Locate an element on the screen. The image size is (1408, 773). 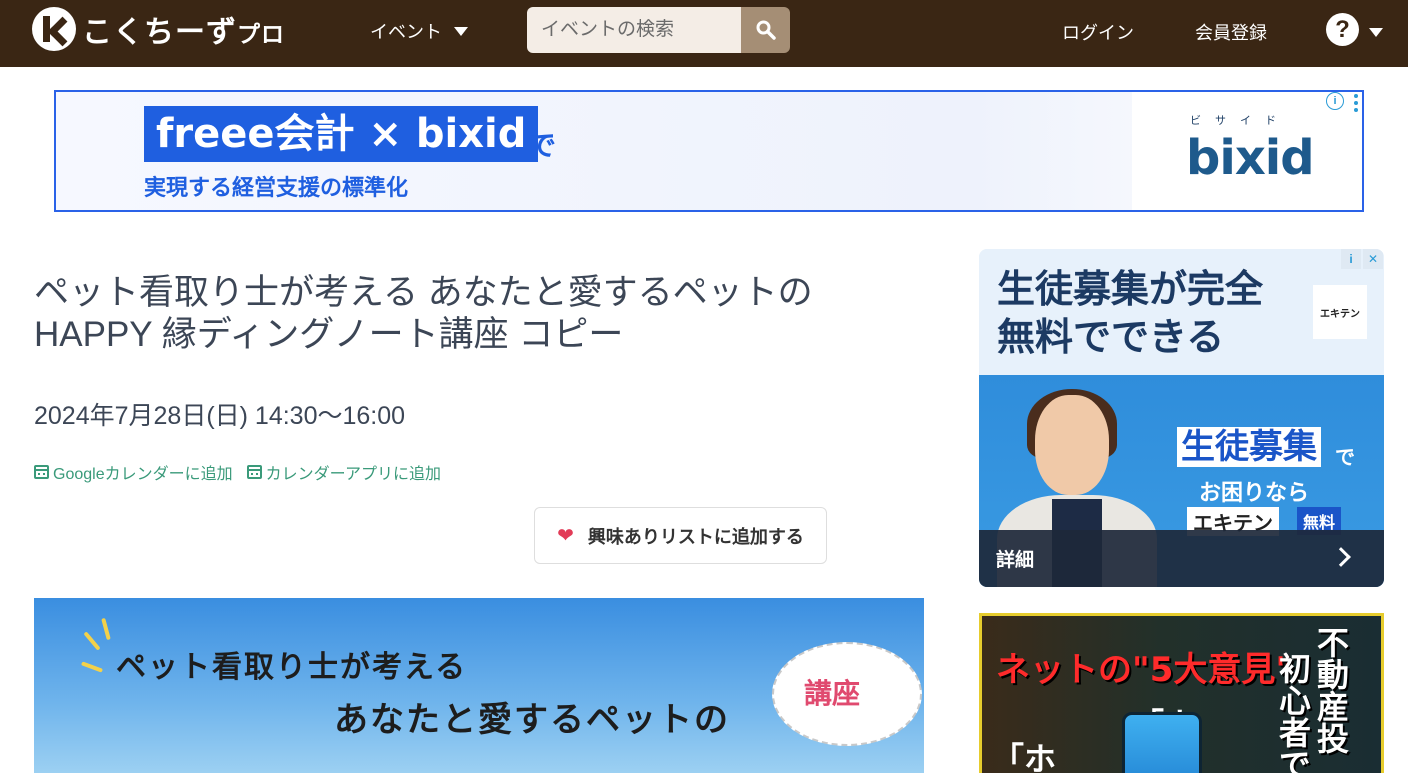
add-calendar-app-label: カレンダーアプリに追加 is located at coordinates (353, 474).